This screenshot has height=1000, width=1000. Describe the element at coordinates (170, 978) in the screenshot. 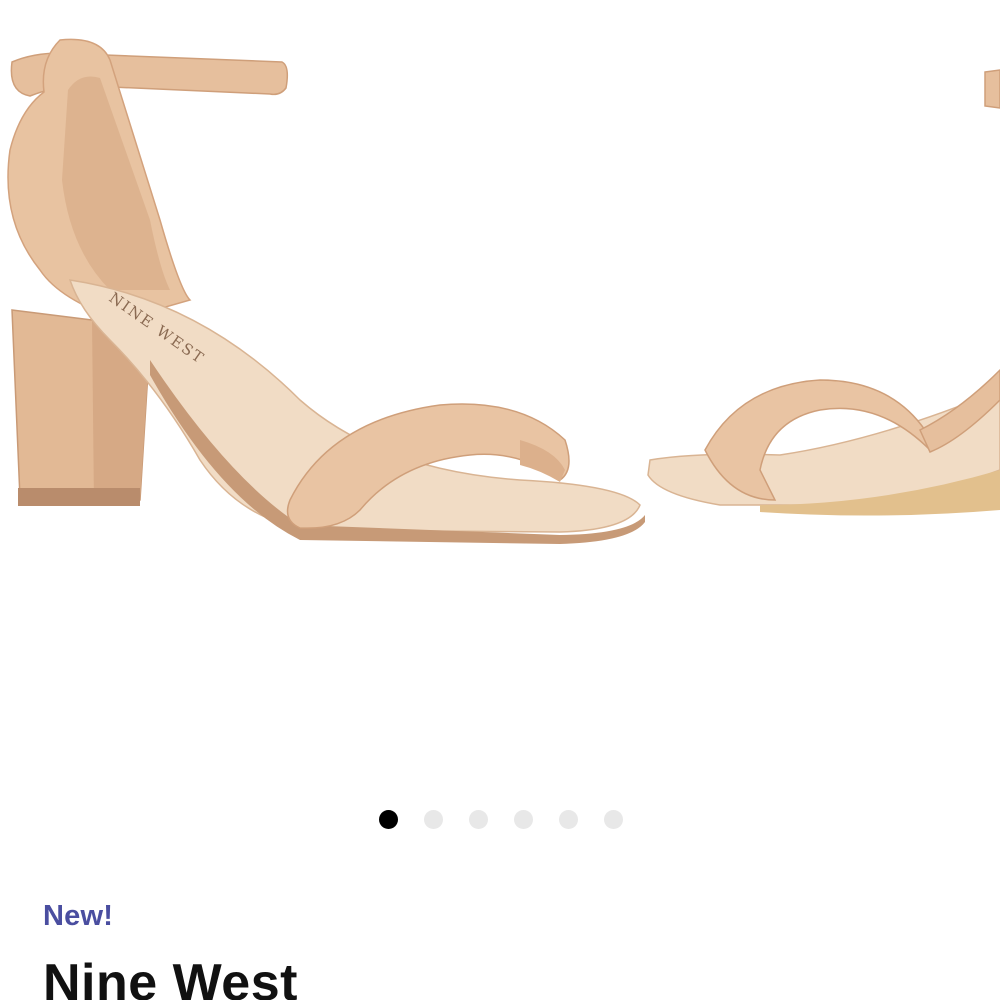

I see `product-brand: Nine West` at that location.